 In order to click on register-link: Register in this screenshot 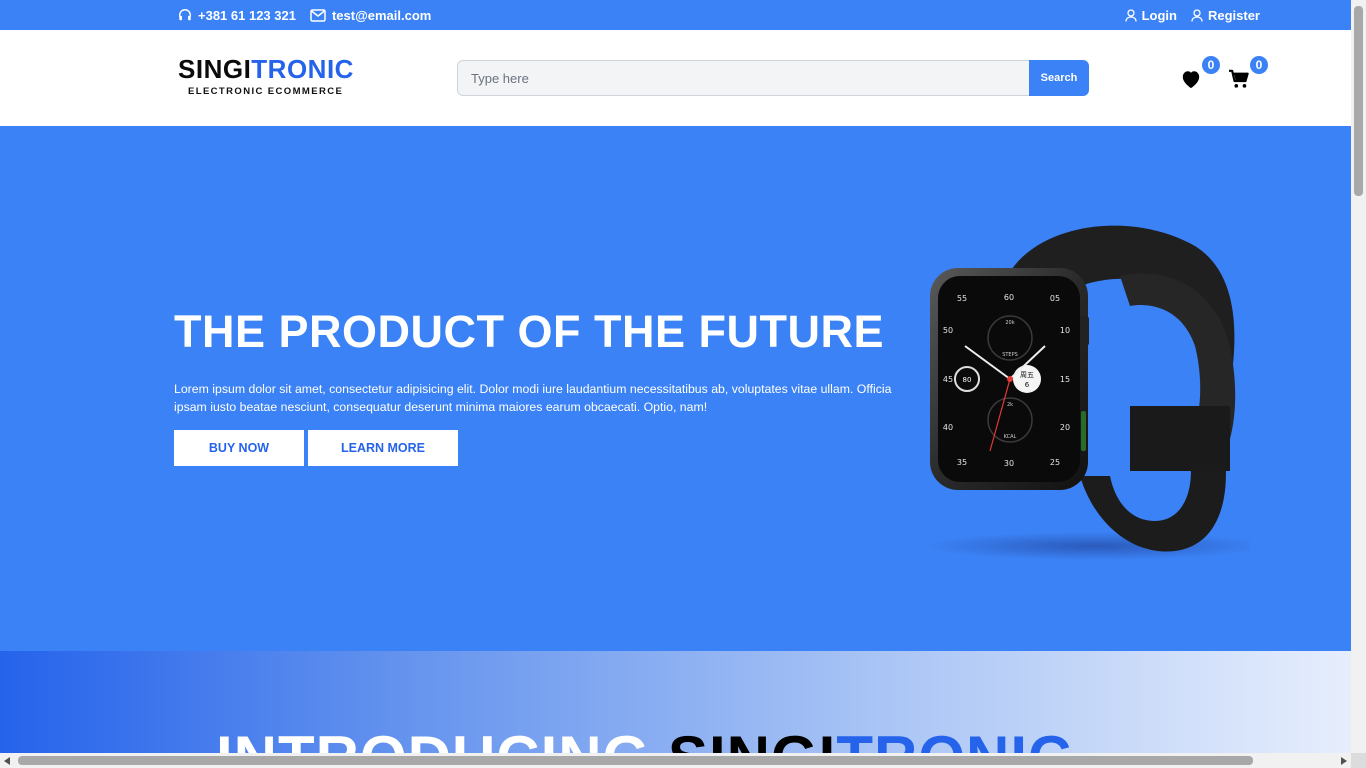, I will do `click(1225, 15)`.